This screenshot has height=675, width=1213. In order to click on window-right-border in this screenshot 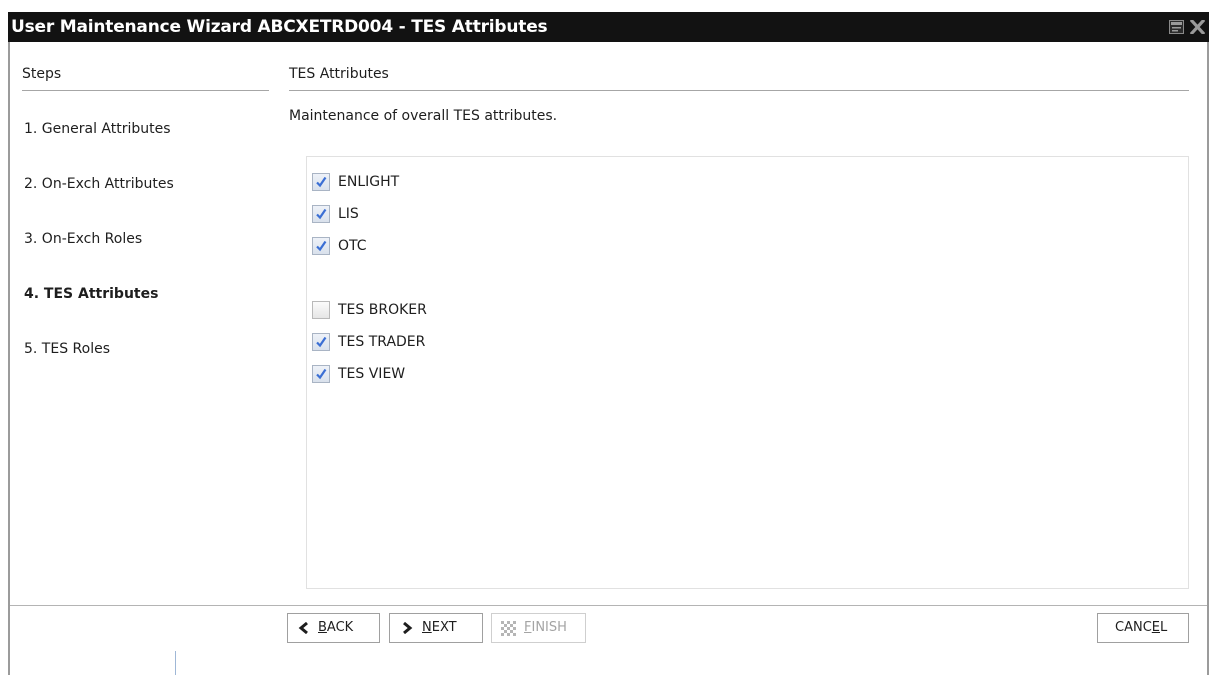, I will do `click(1208, 343)`.